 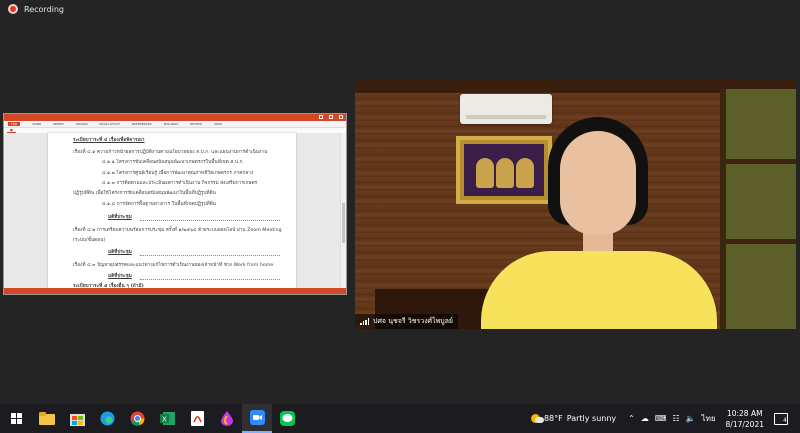 I want to click on participant-shirt, so click(x=599, y=290).